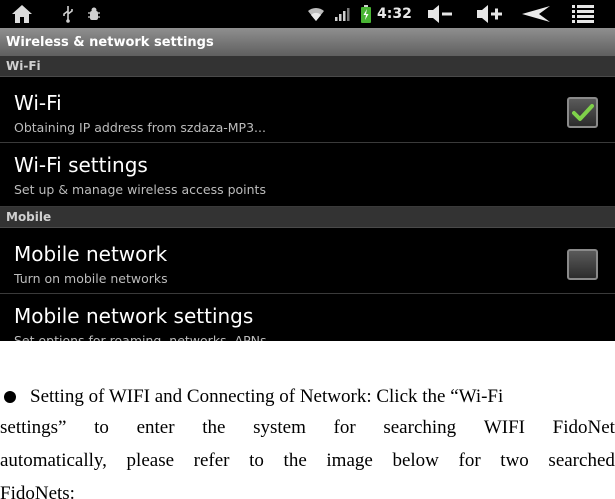 This screenshot has width=615, height=499. What do you see at coordinates (366, 14) in the screenshot?
I see `battery-icon` at bounding box center [366, 14].